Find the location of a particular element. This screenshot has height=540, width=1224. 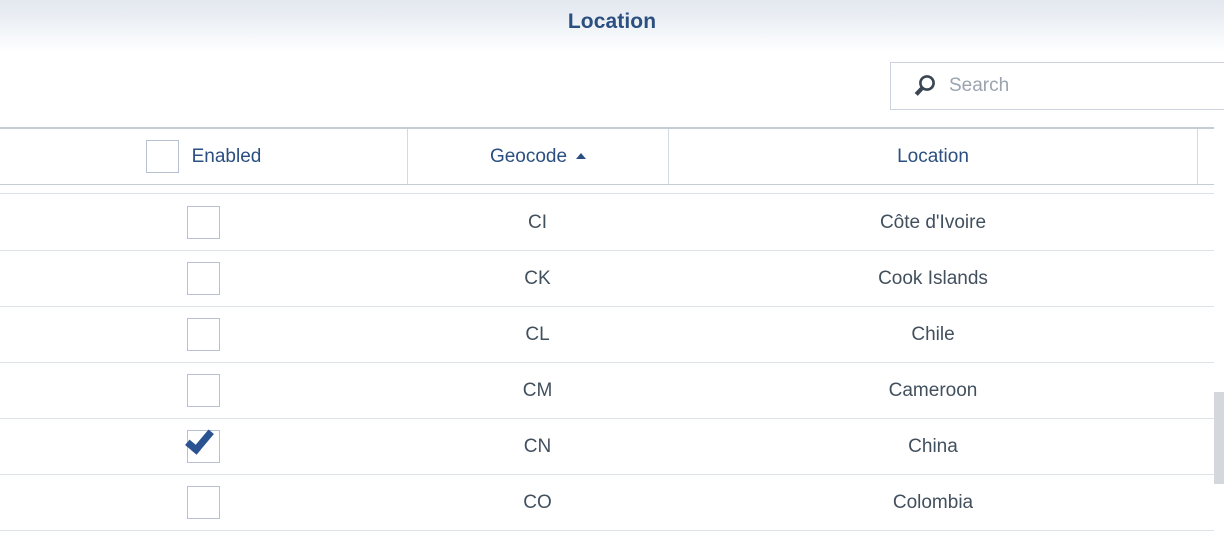

cell-geocode: CM is located at coordinates (537, 390).